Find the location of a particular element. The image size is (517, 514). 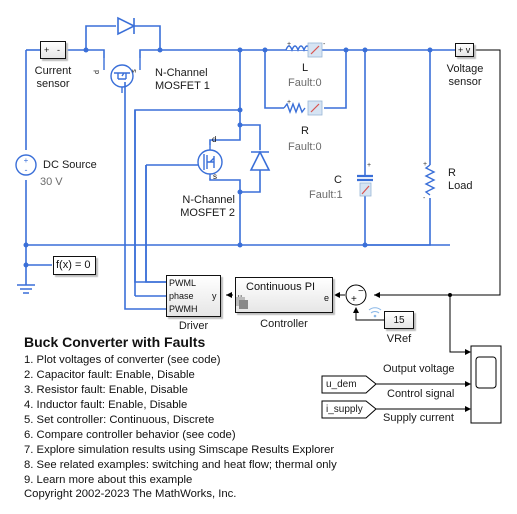

current-sensor-label-line1: Current is located at coordinates (53, 71).